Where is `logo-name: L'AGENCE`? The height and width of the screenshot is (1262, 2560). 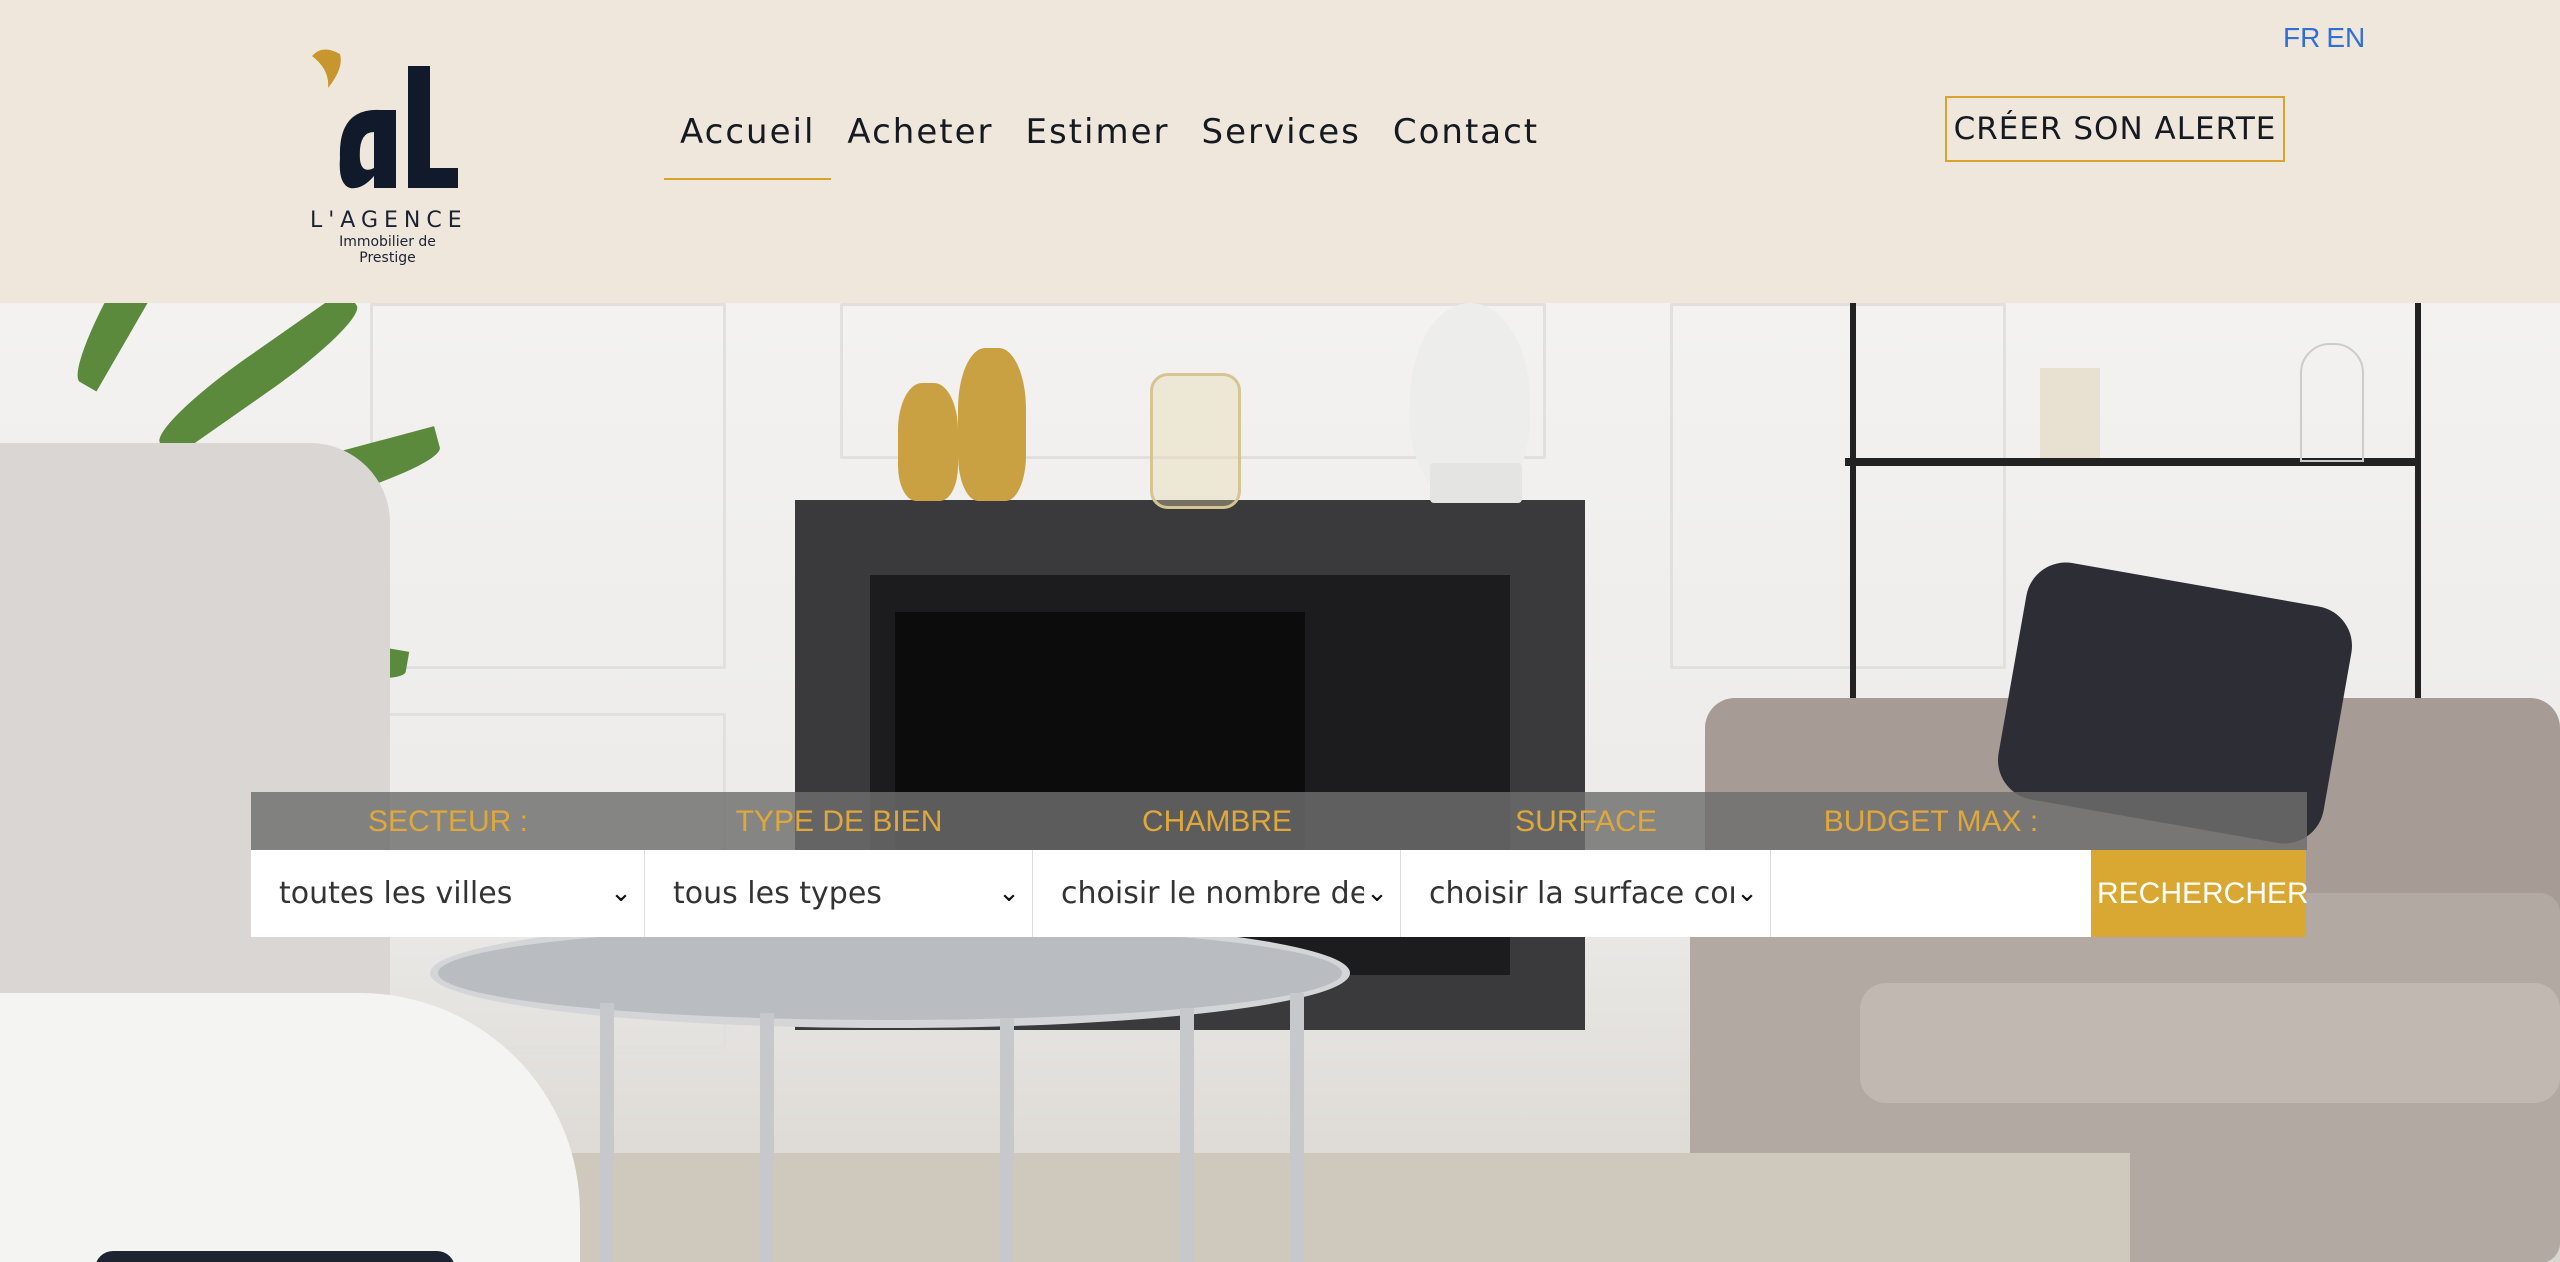
logo-name: L'AGENCE is located at coordinates (389, 220).